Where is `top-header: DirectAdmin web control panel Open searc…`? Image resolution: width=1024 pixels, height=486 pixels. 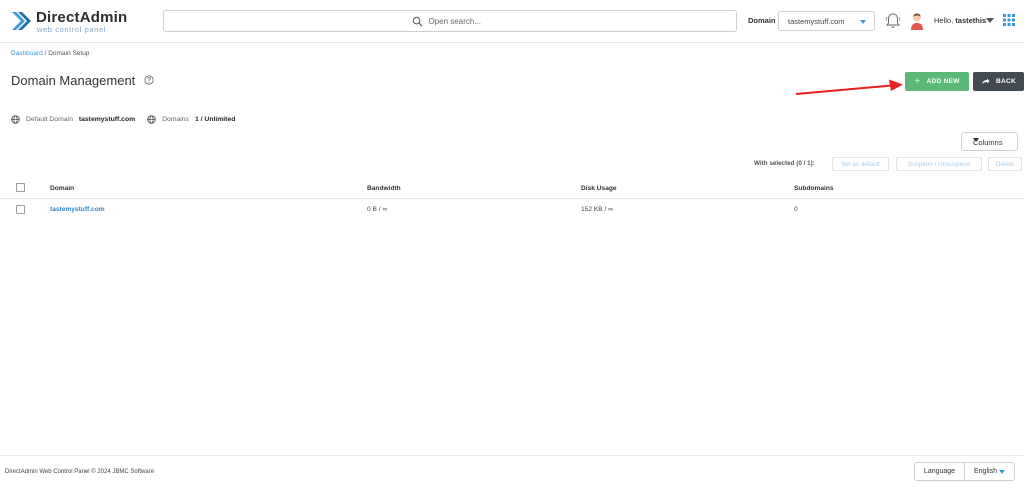
top-header: DirectAdmin web control panel Open searc… is located at coordinates (512, 21).